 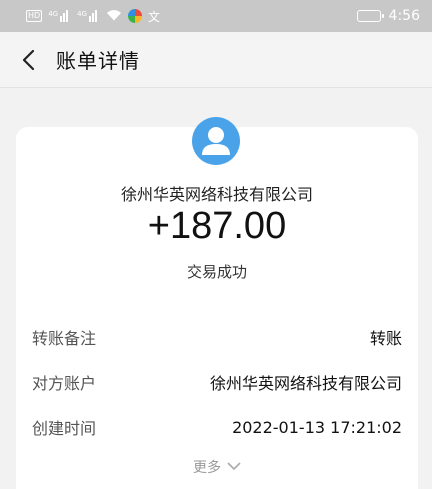 I want to click on hd-icon: HD, so click(x=34, y=16).